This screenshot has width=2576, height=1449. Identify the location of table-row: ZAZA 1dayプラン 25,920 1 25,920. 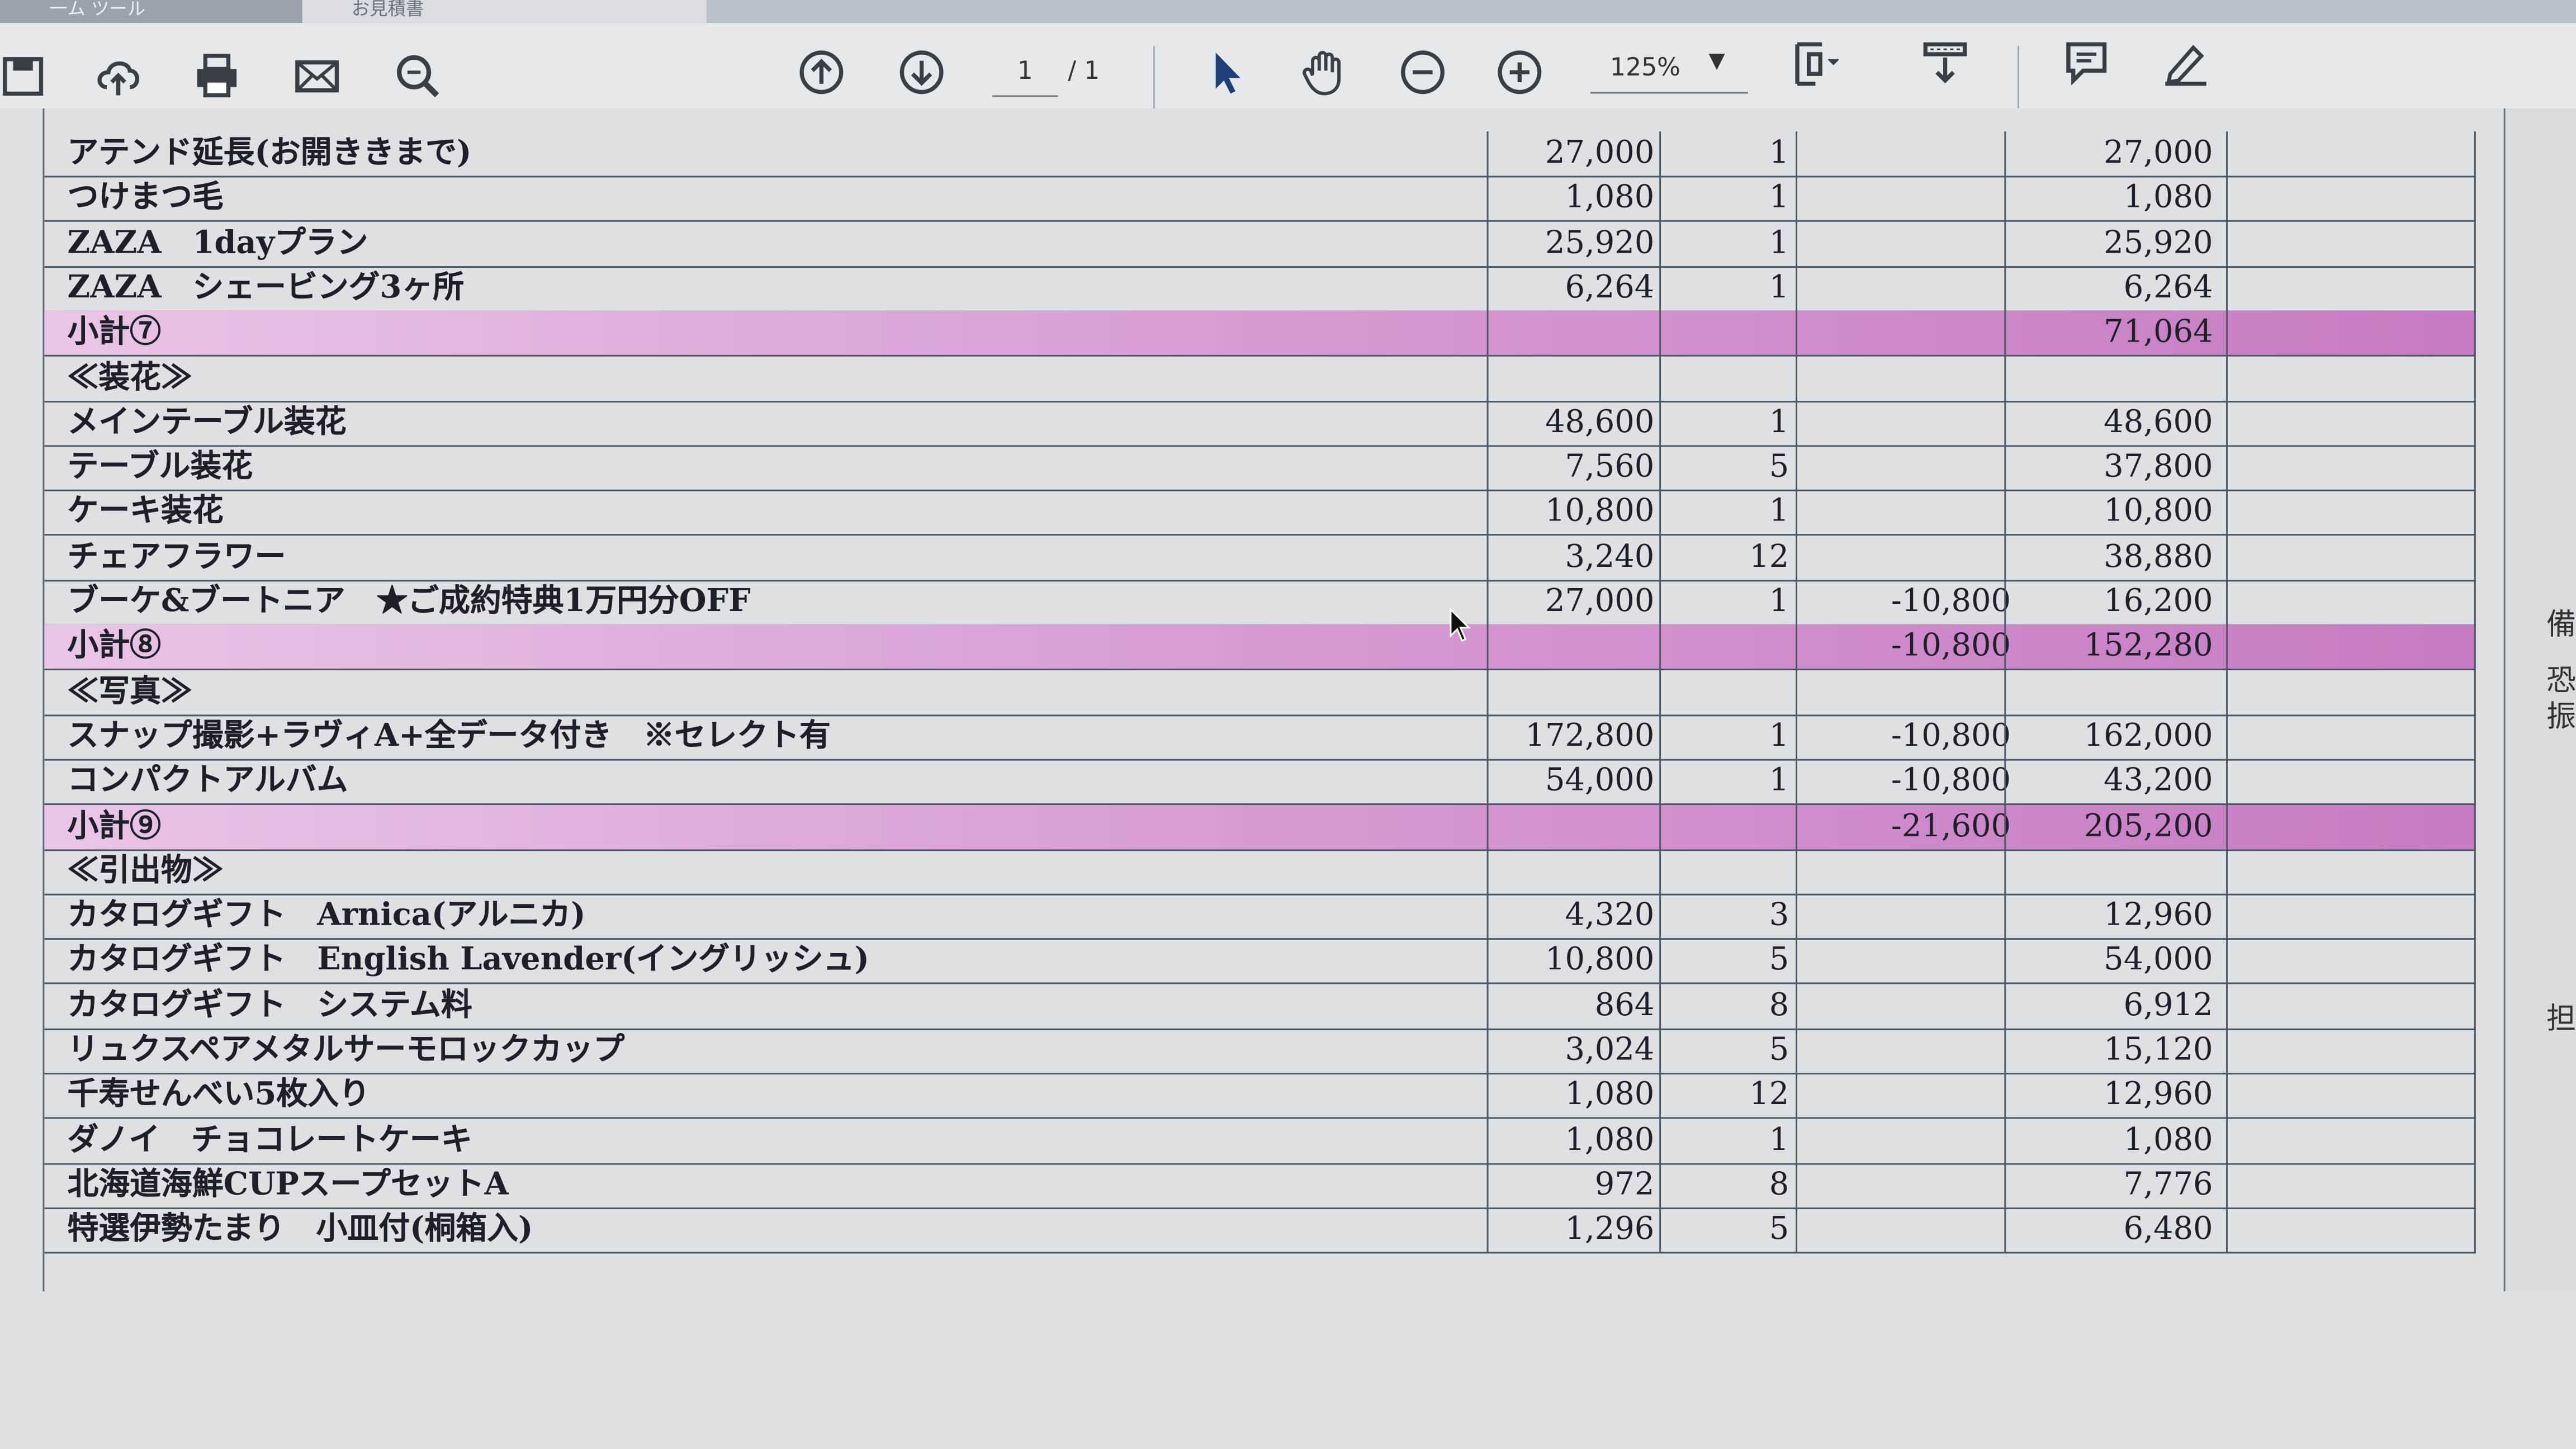
(1260, 244).